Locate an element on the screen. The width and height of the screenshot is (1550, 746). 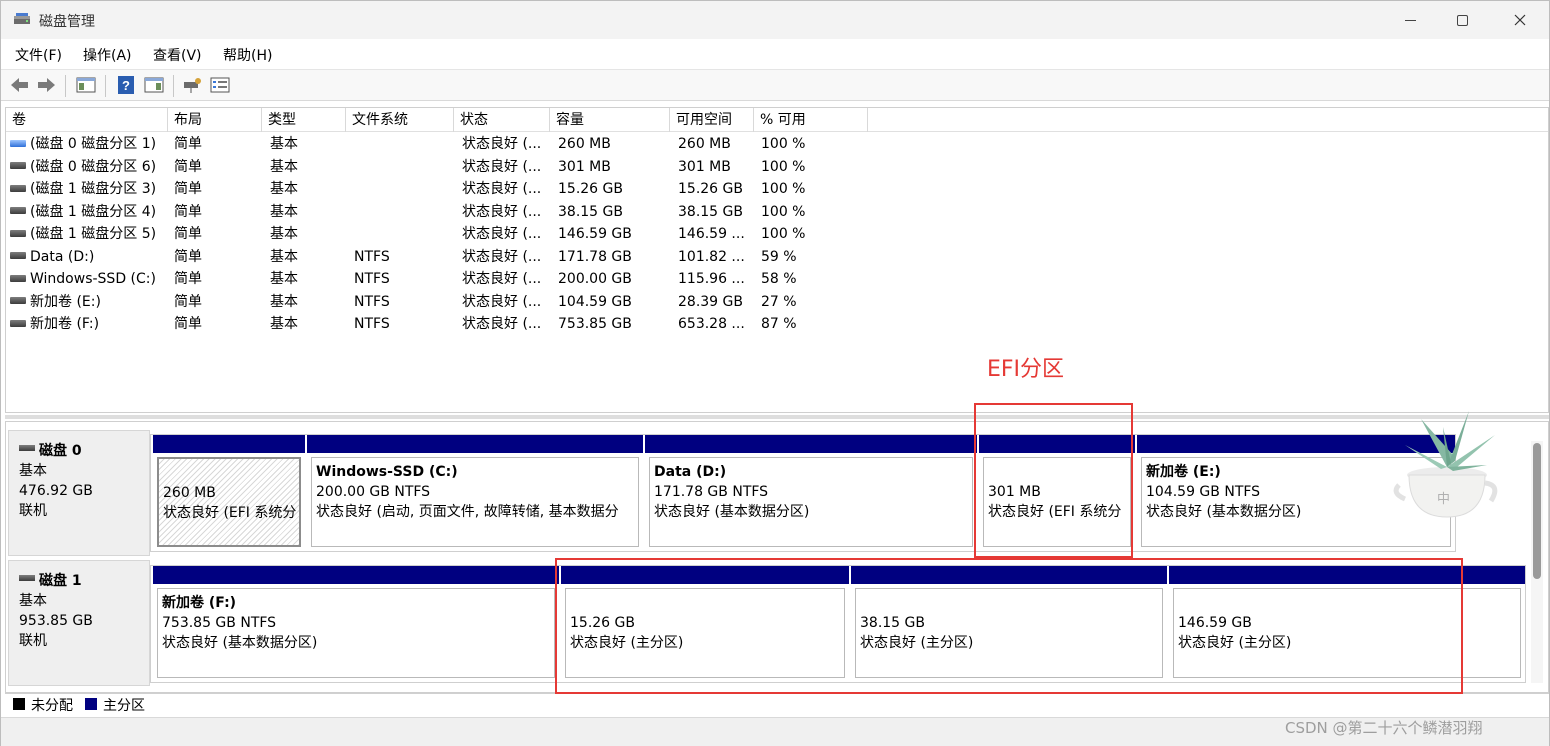
maximize-button is located at coordinates (1462, 20).